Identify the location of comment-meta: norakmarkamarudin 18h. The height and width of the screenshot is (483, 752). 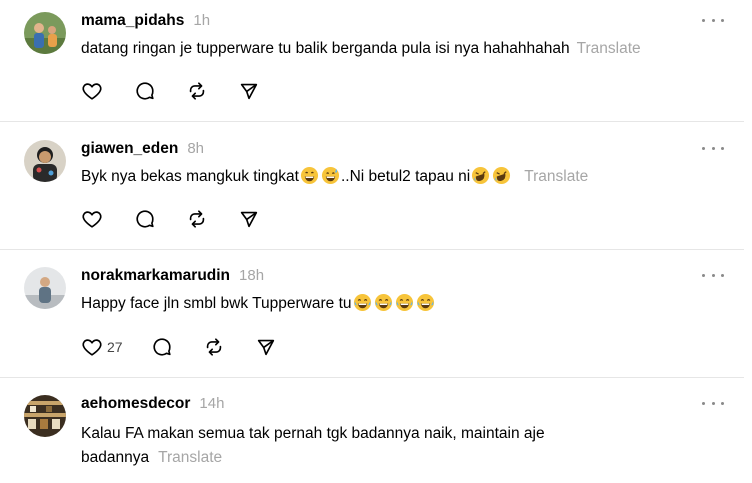
(172, 278).